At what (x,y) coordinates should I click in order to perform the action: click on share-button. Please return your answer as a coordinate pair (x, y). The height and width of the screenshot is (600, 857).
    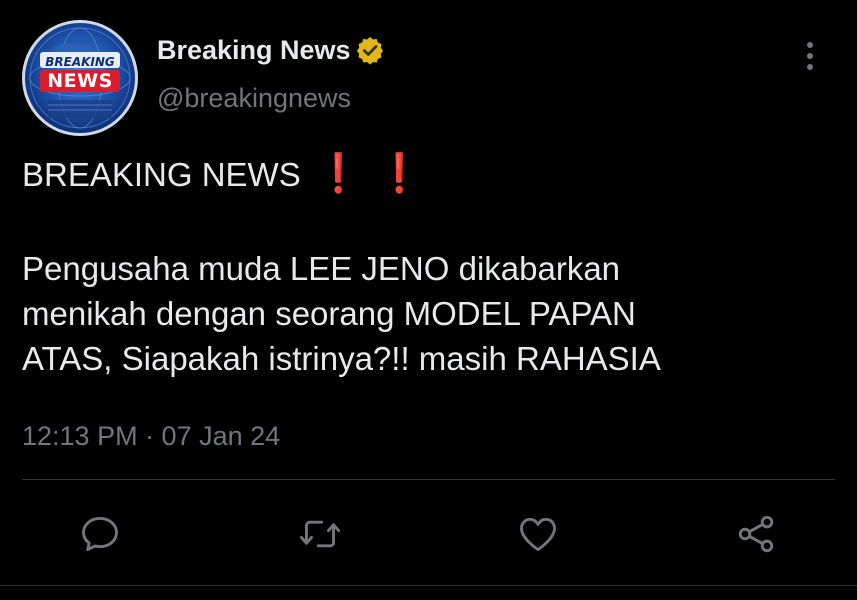
    Looking at the image, I should click on (756, 534).